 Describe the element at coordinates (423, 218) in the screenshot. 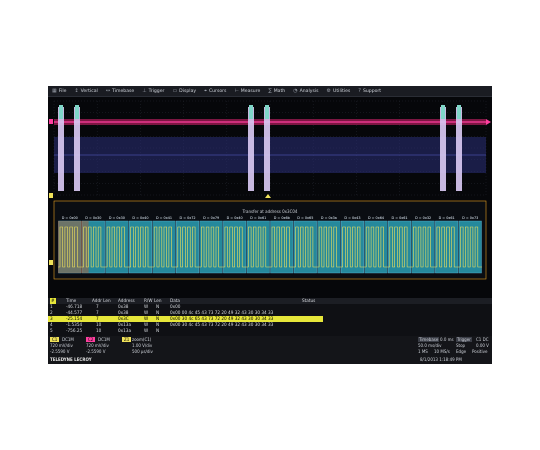

I see `decode-segment-label: D = 0x32` at that location.